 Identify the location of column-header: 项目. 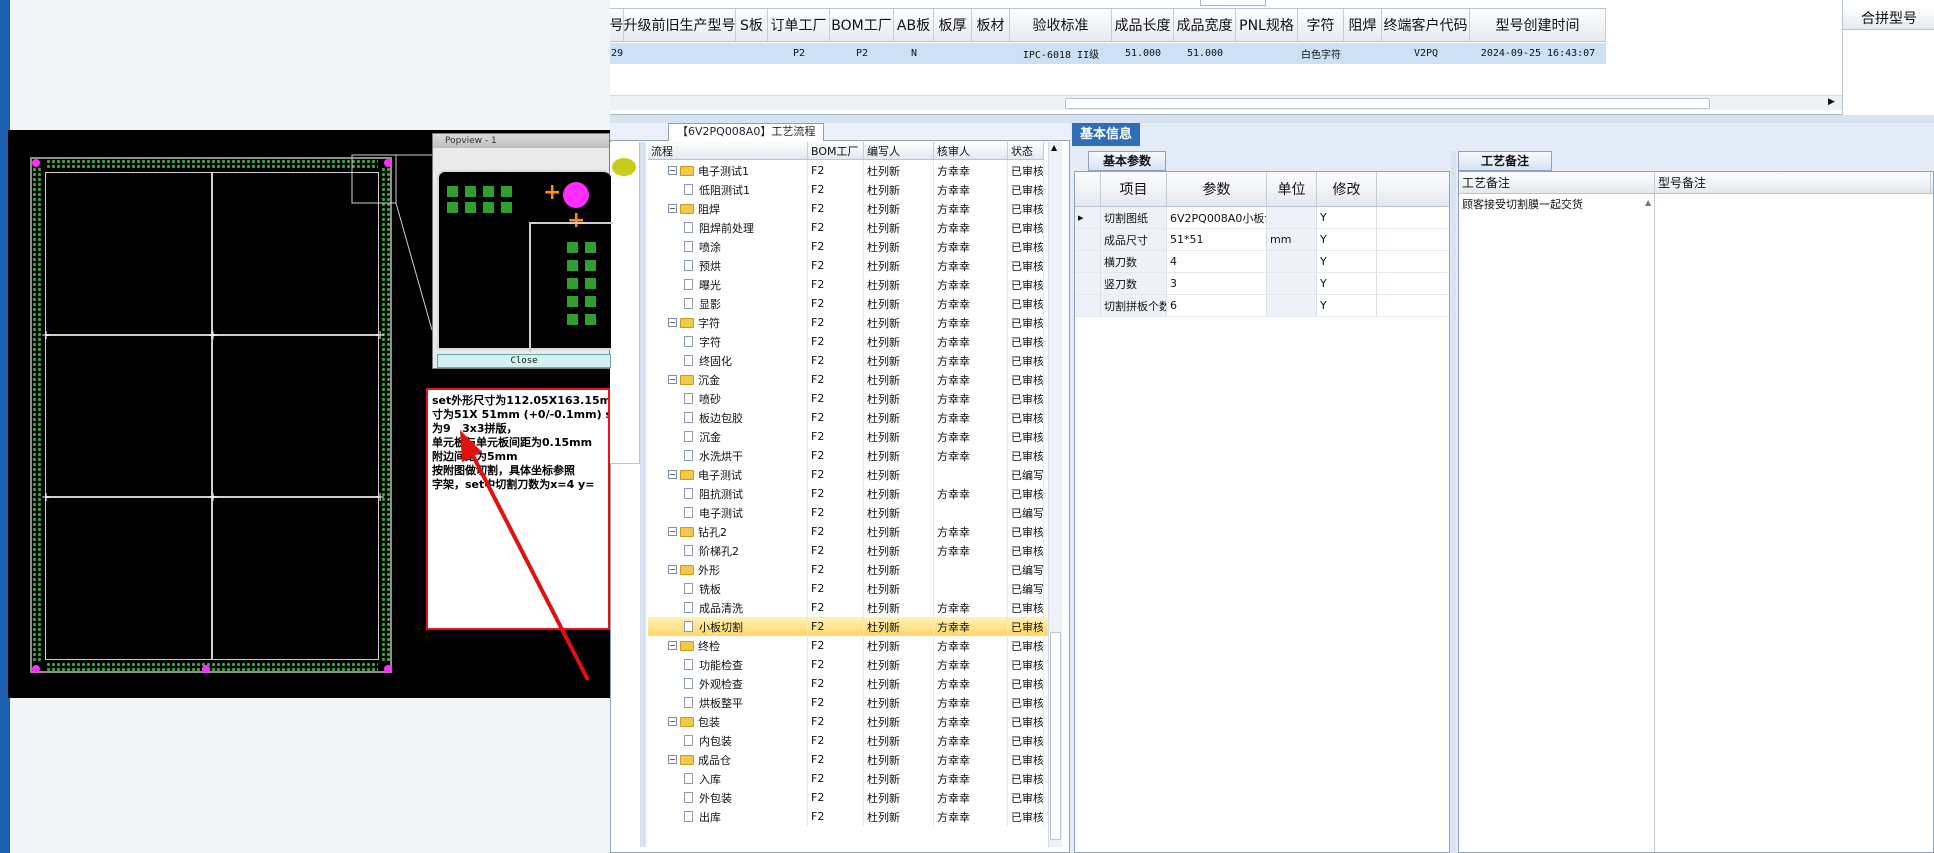
(1134, 189).